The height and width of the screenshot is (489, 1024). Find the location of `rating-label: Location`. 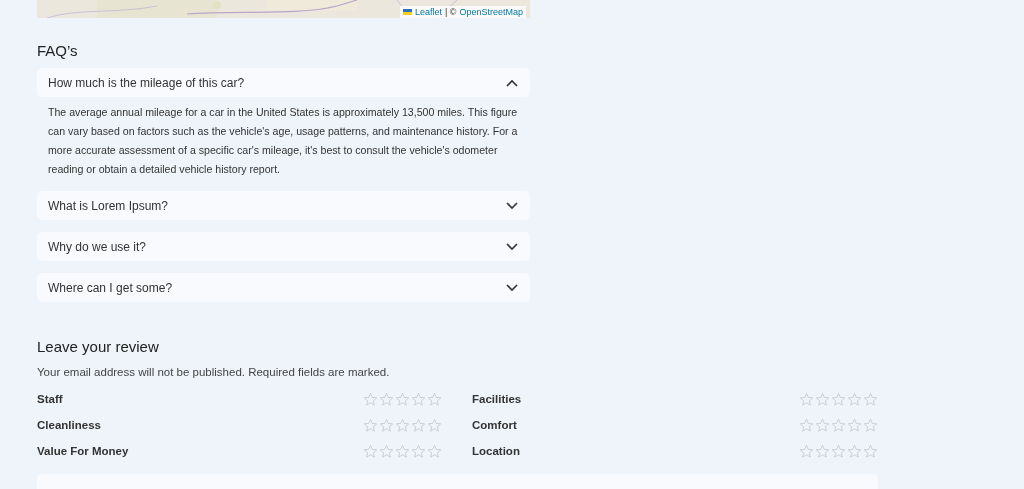

rating-label: Location is located at coordinates (496, 451).